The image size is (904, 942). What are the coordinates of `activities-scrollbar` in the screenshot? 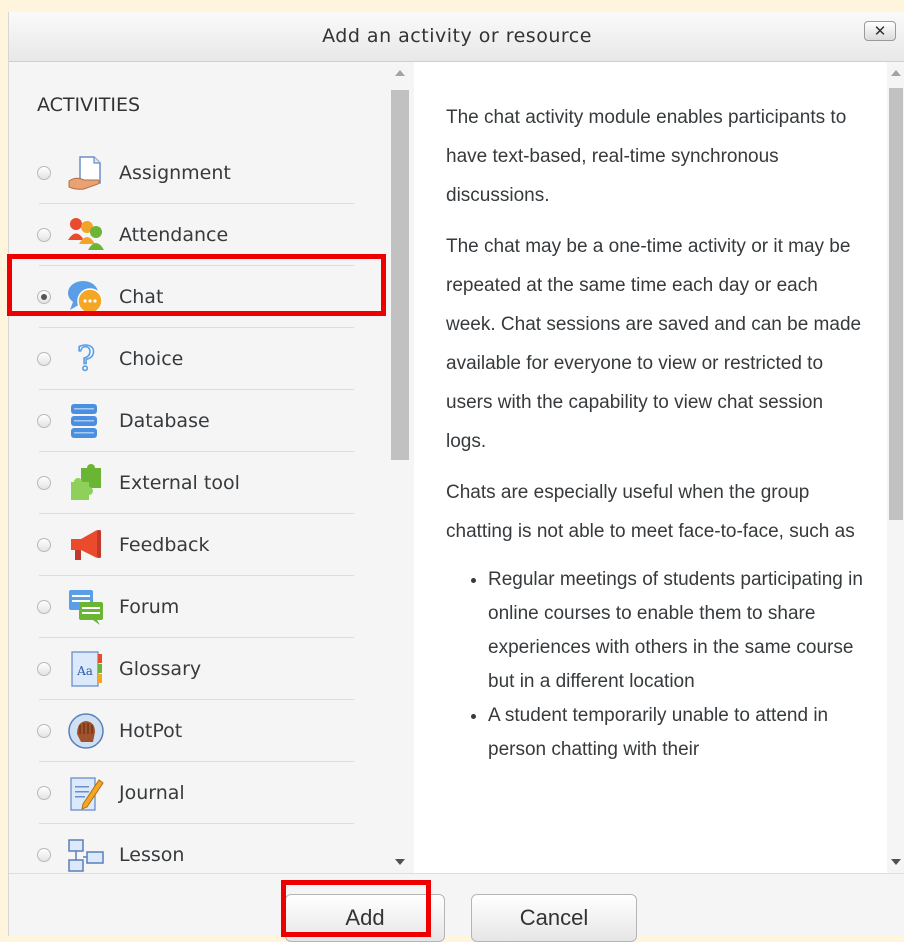 It's located at (400, 467).